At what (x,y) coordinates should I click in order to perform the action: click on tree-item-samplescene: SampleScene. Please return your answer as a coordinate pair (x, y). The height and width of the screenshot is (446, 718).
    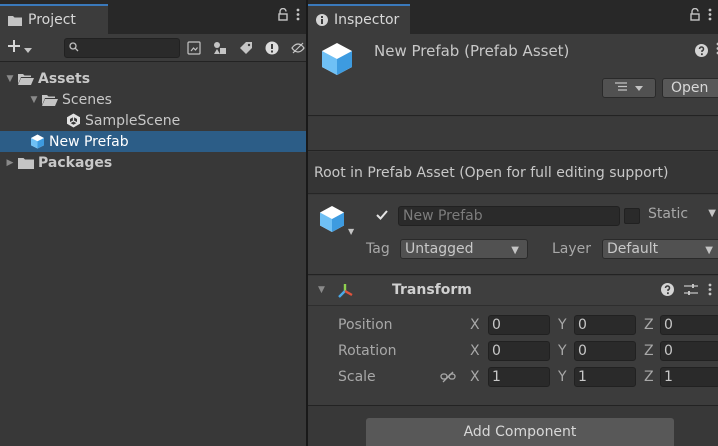
    Looking at the image, I should click on (153, 120).